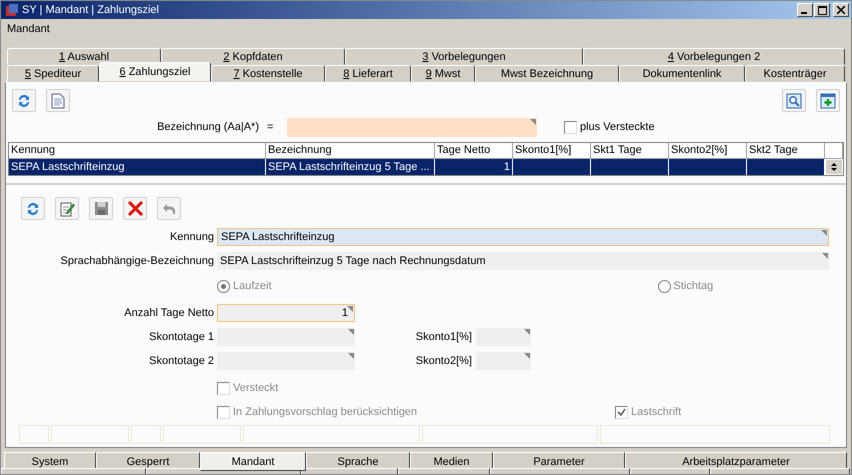  I want to click on maximize-button, so click(822, 10).